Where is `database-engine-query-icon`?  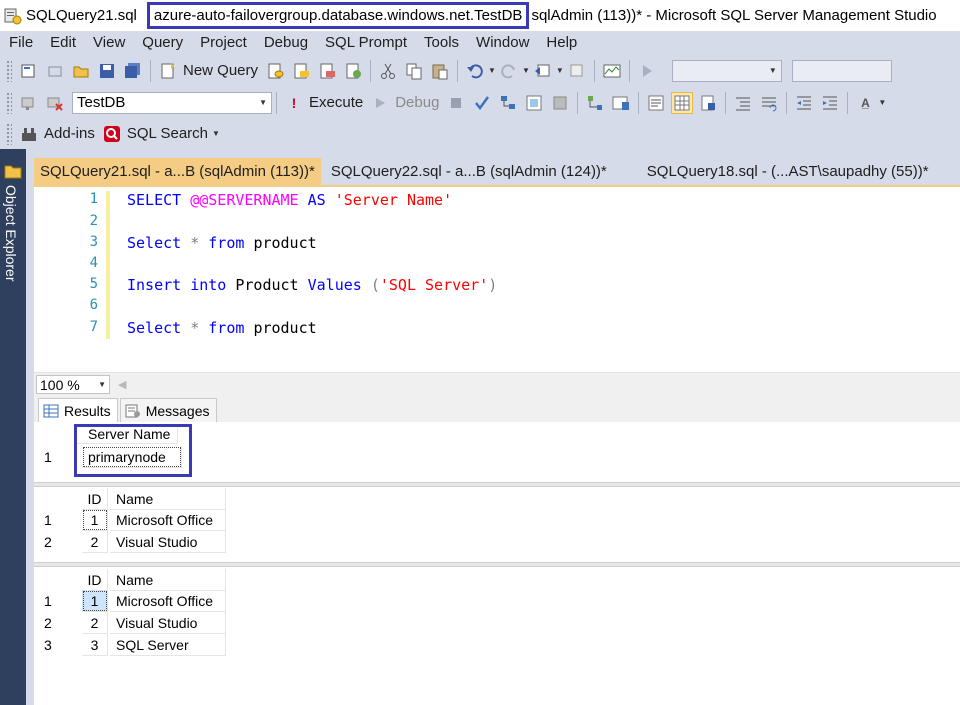
database-engine-query-icon is located at coordinates (275, 71).